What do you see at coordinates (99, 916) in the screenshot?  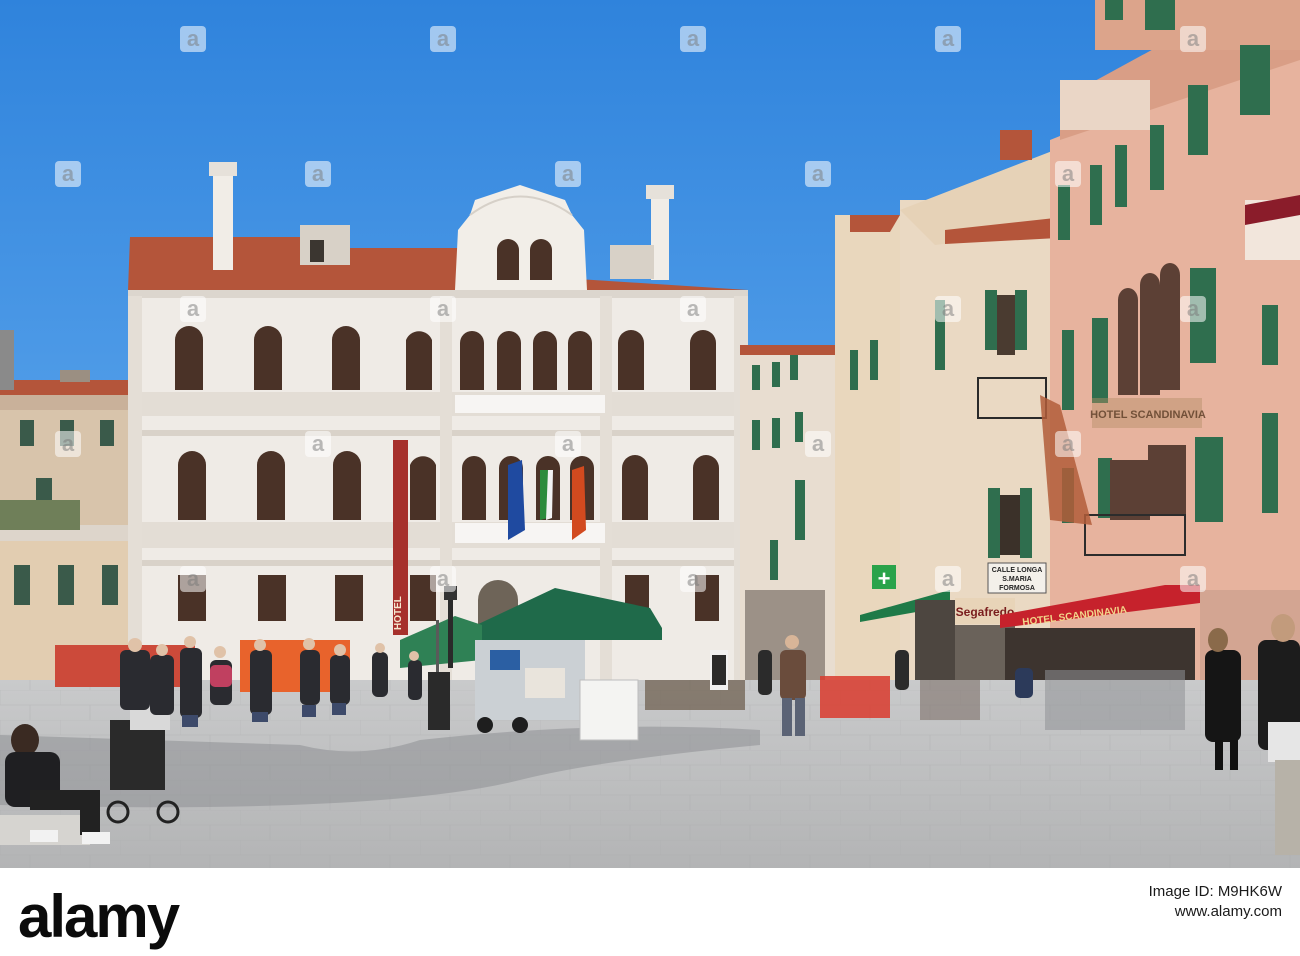 I see `brand-logo: alamy` at bounding box center [99, 916].